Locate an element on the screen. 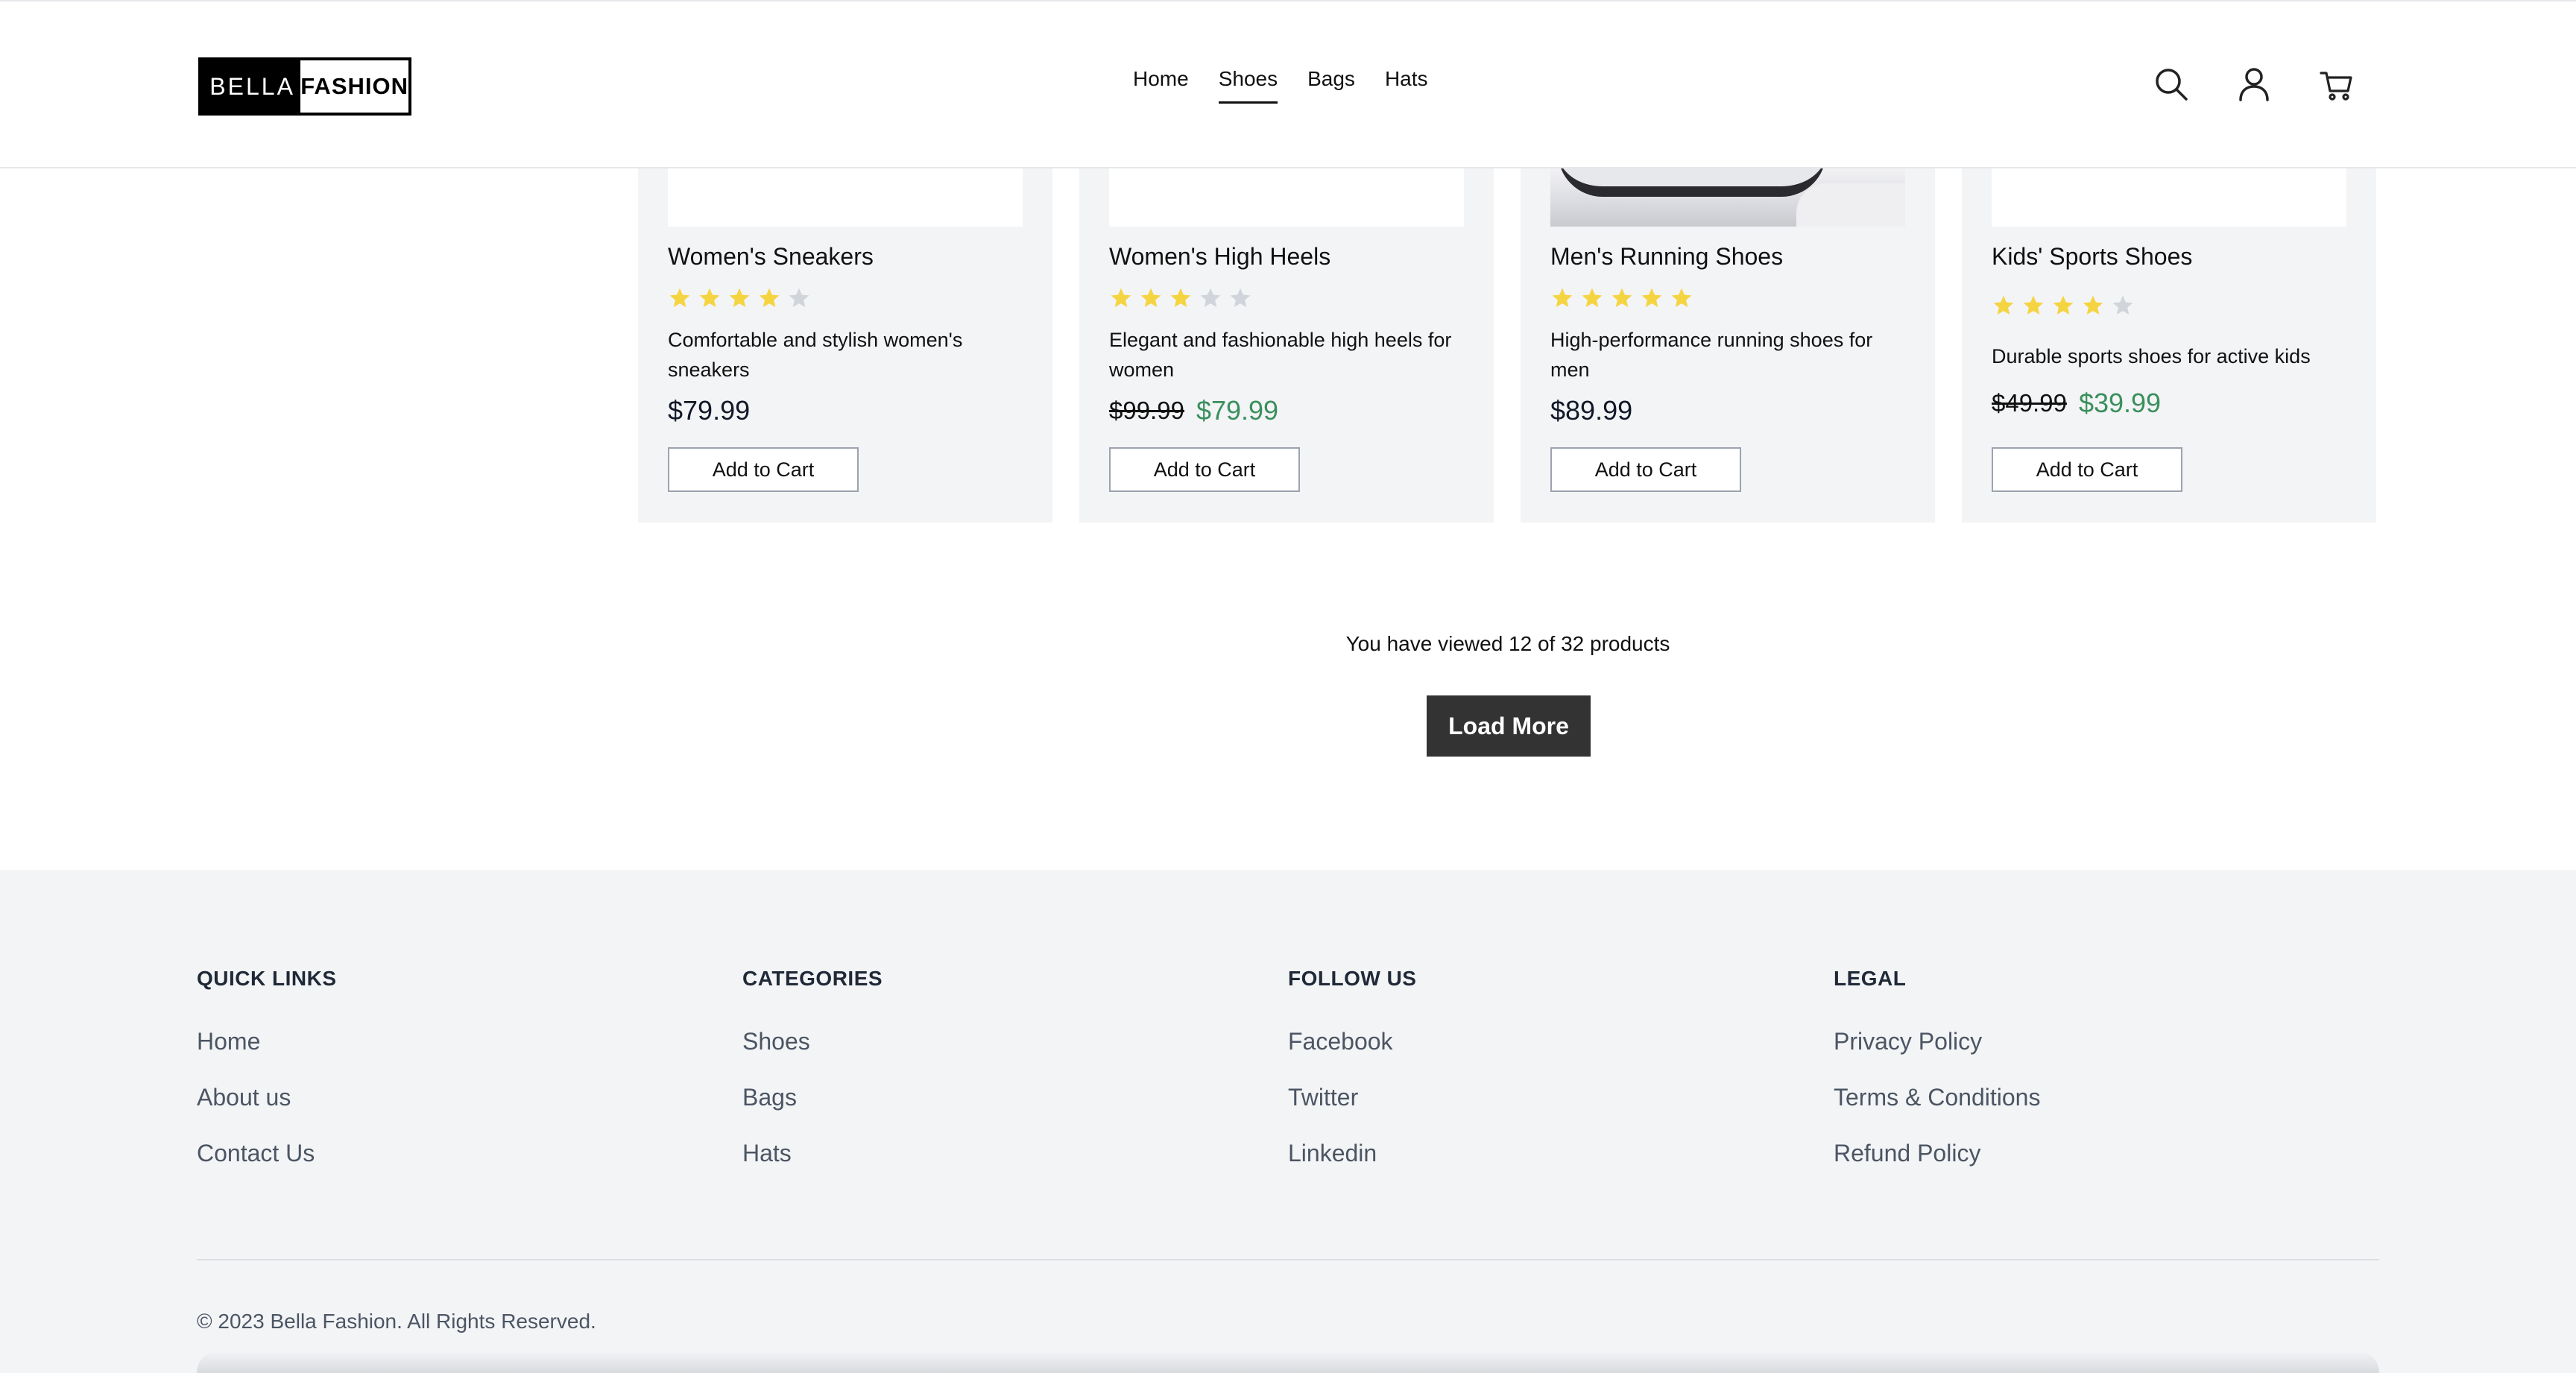  load-more-button: Load More is located at coordinates (1509, 726).